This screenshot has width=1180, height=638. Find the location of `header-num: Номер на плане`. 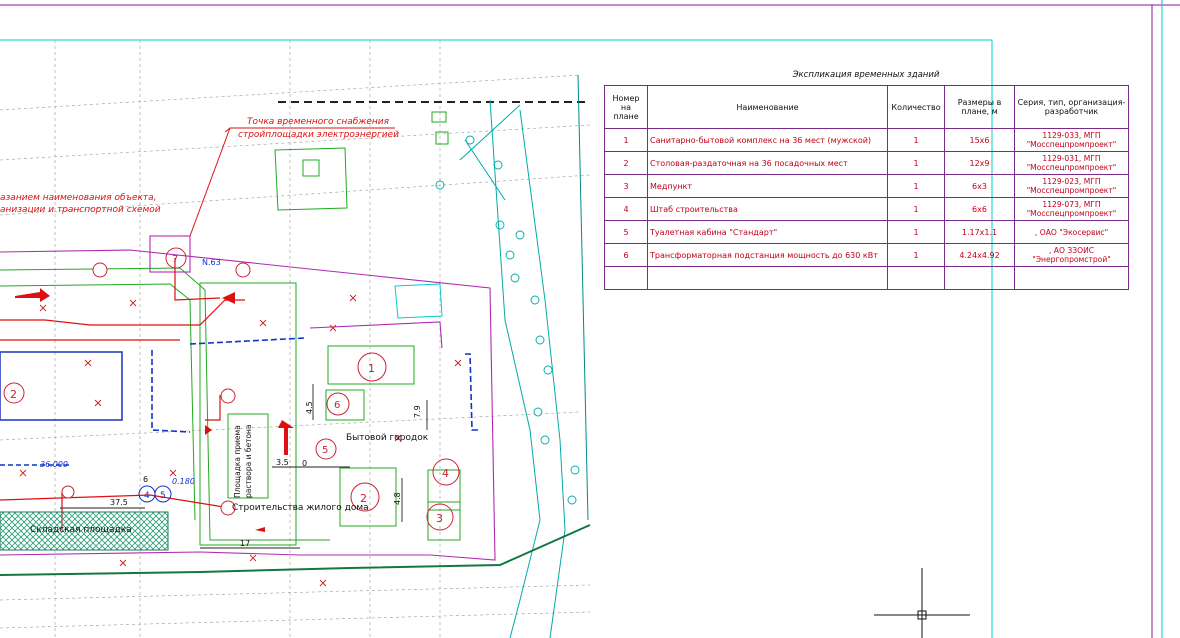

header-num: Номер на плане is located at coordinates (626, 107).